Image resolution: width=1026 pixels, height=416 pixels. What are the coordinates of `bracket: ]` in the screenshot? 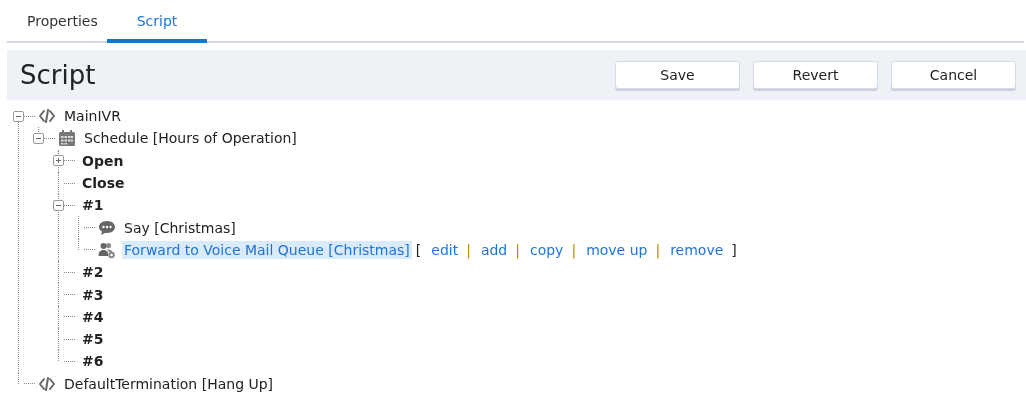 It's located at (734, 249).